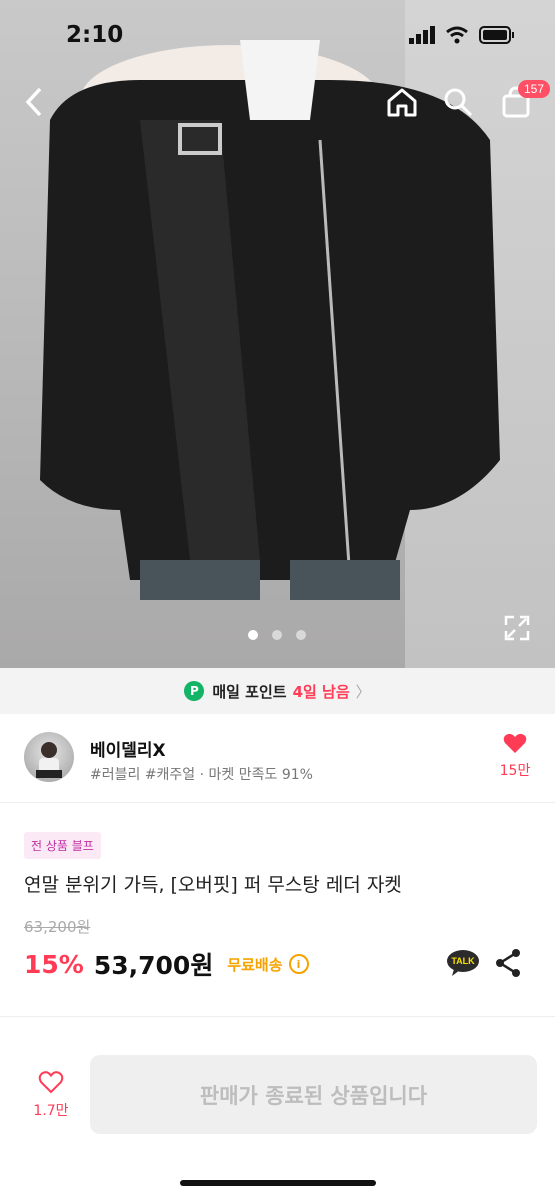  Describe the element at coordinates (194, 691) in the screenshot. I see `point-icon: P` at that location.